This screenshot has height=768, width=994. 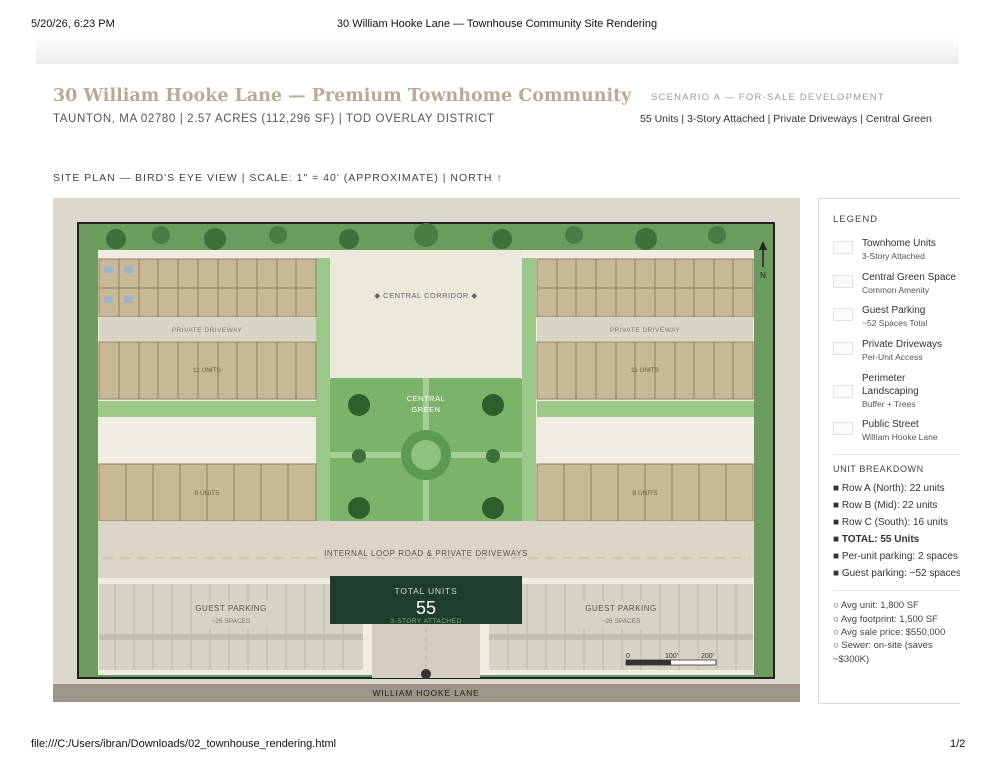 What do you see at coordinates (856, 219) in the screenshot?
I see `legend-heading: LEGEND` at bounding box center [856, 219].